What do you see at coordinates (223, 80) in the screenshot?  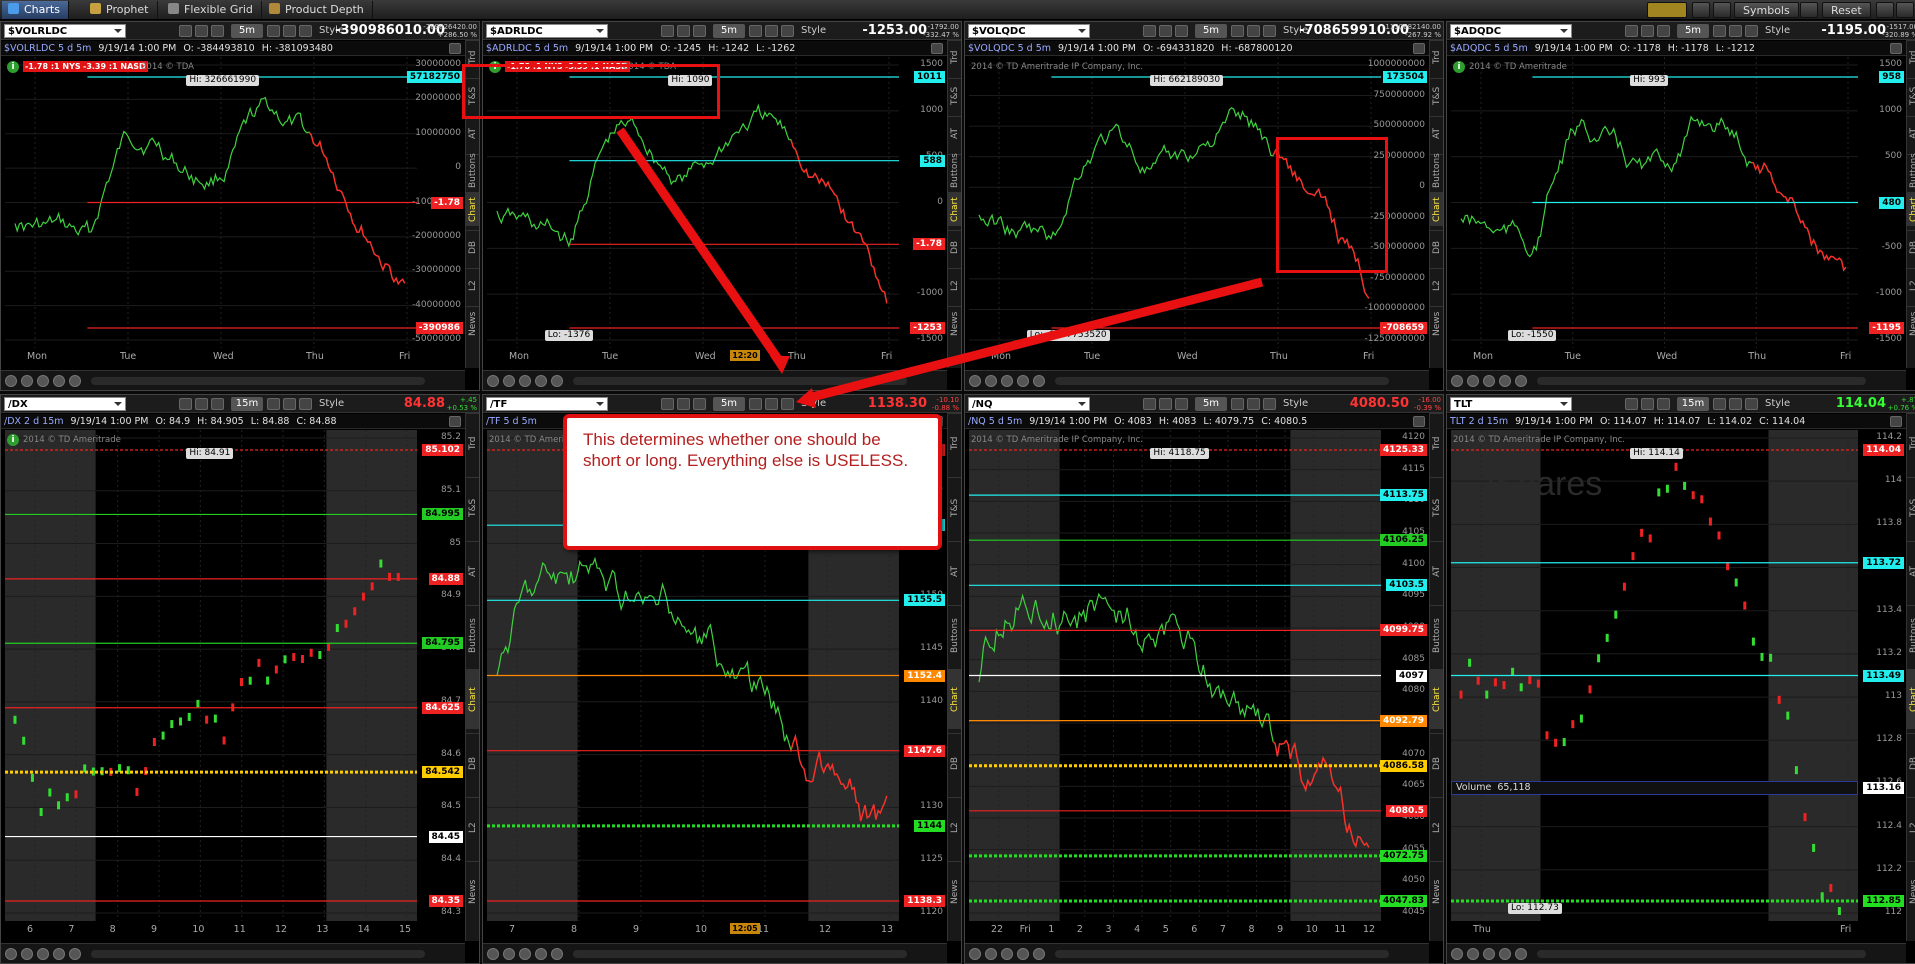 I see `high-label: Hi: 326661990` at bounding box center [223, 80].